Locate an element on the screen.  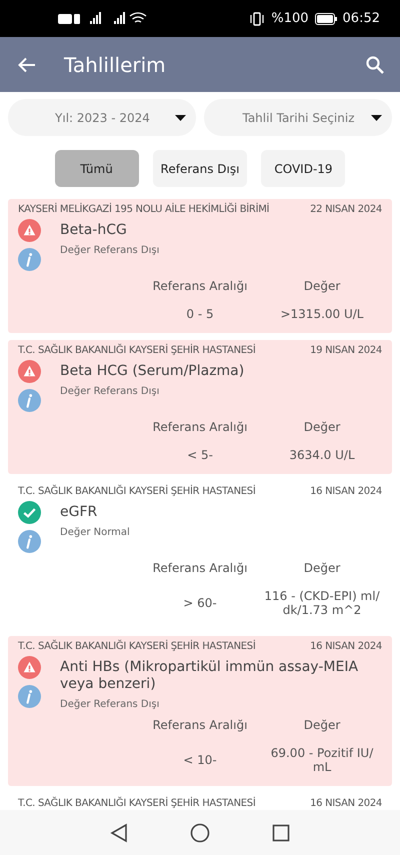
reference-range: < 10- is located at coordinates (200, 760).